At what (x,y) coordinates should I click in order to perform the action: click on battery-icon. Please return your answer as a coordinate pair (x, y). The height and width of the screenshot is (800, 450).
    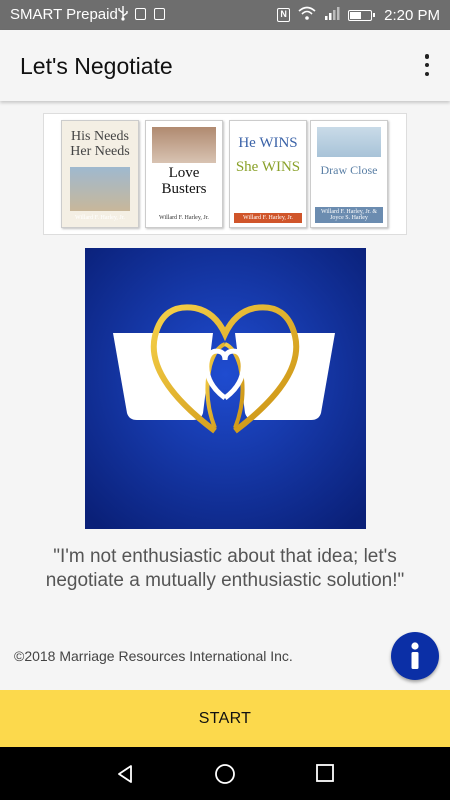
    Looking at the image, I should click on (362, 15).